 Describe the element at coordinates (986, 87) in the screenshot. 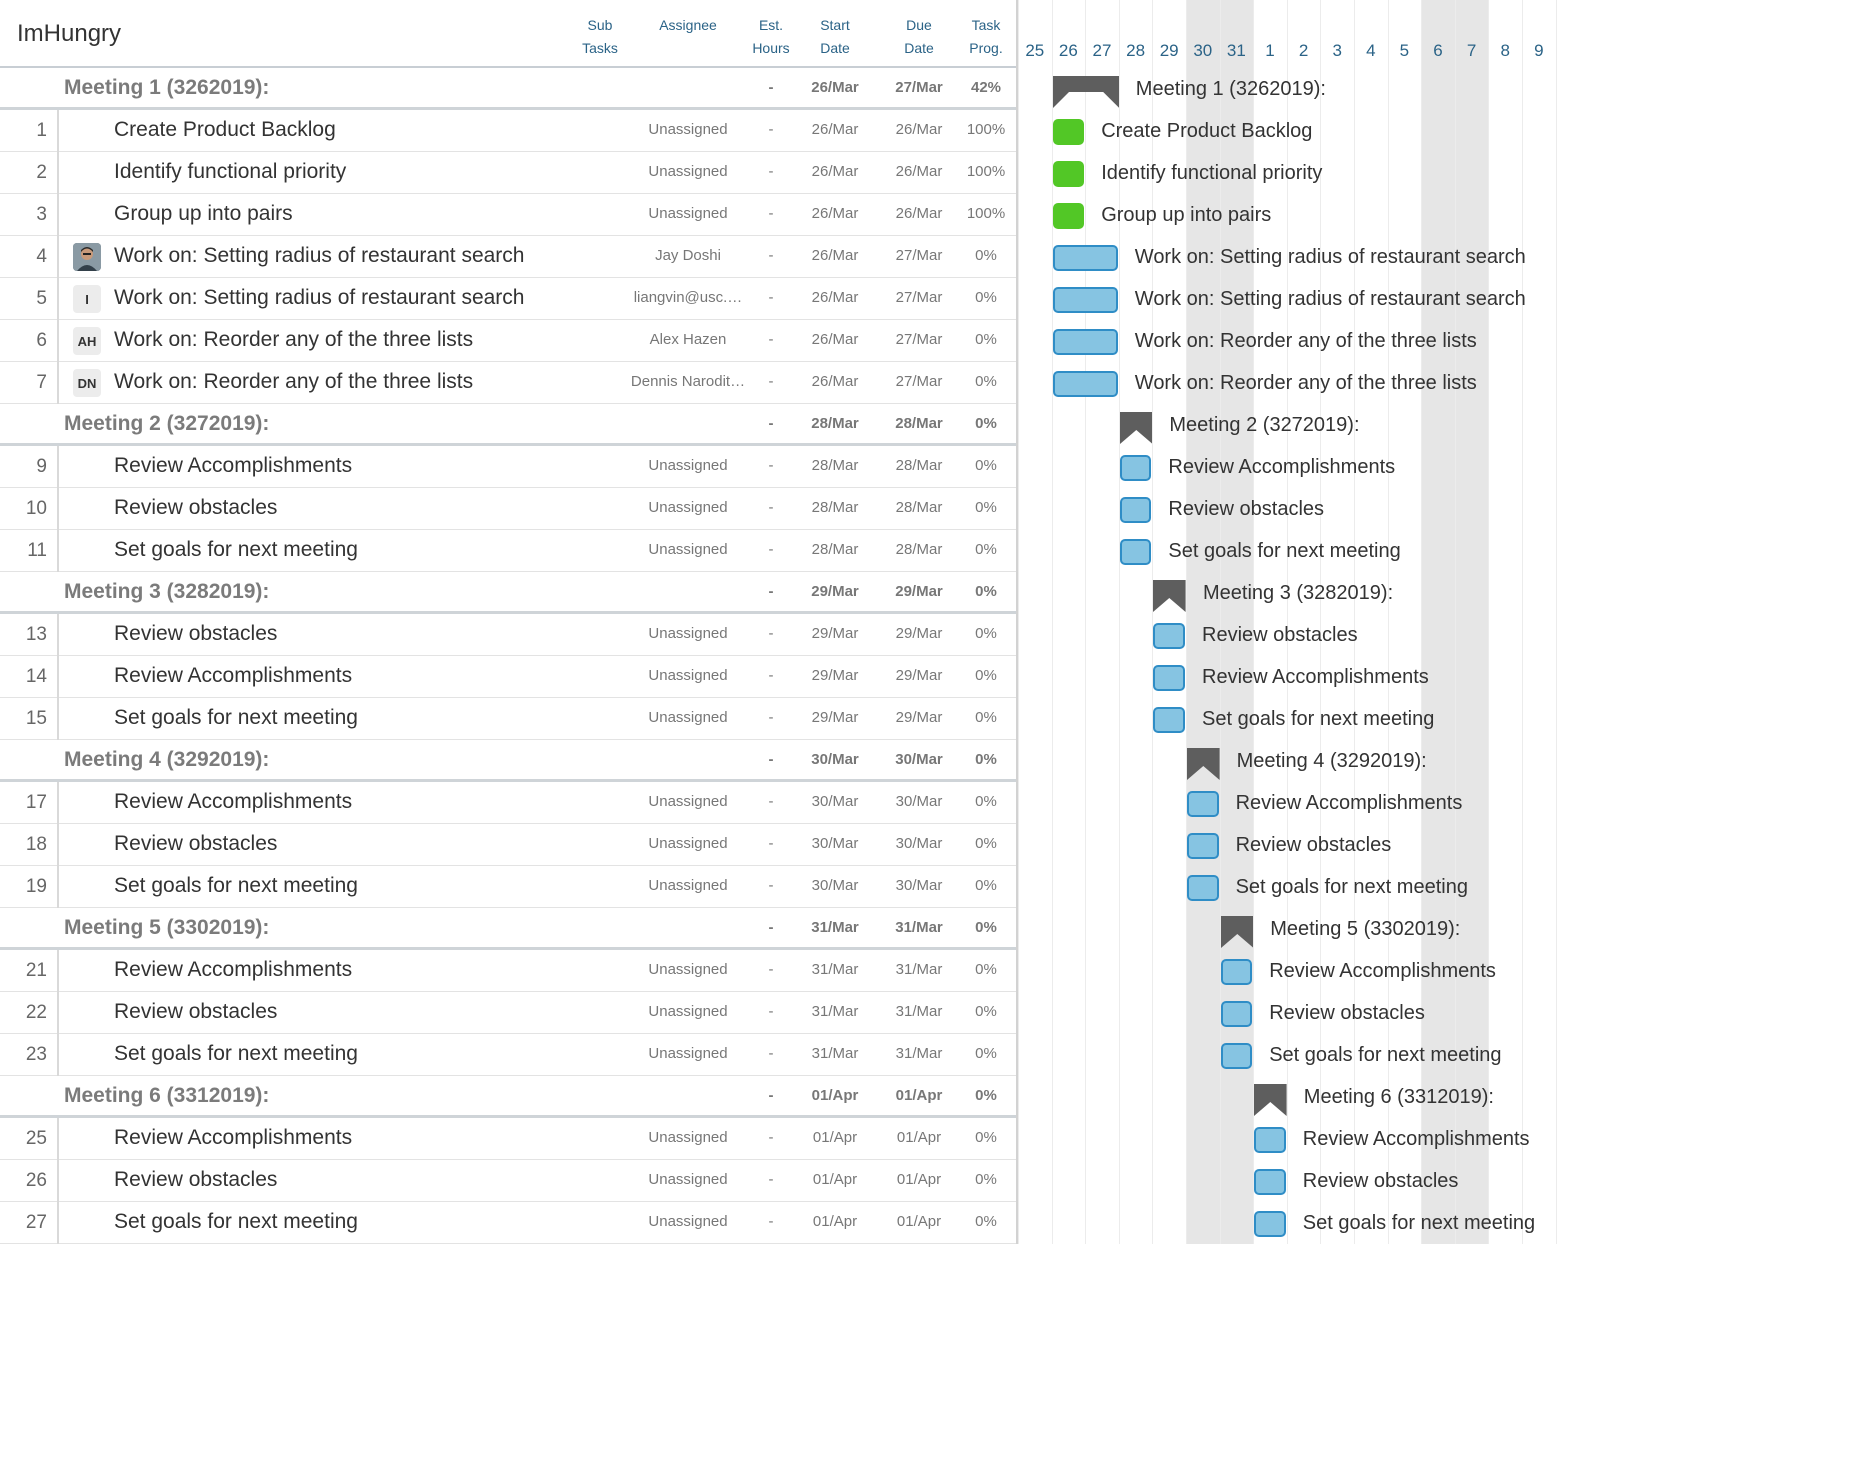

I see `progress-cell: 42%` at that location.